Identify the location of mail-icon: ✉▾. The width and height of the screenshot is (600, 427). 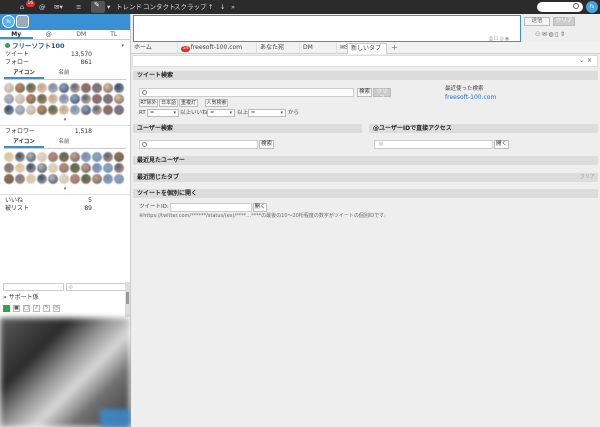
(58, 7).